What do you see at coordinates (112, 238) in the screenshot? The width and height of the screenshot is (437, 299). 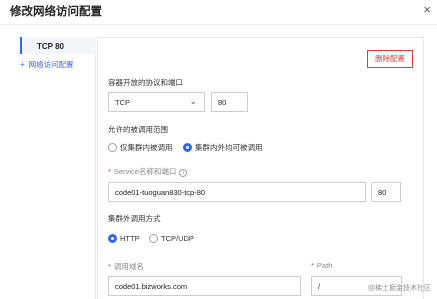 I see `radio-http` at bounding box center [112, 238].